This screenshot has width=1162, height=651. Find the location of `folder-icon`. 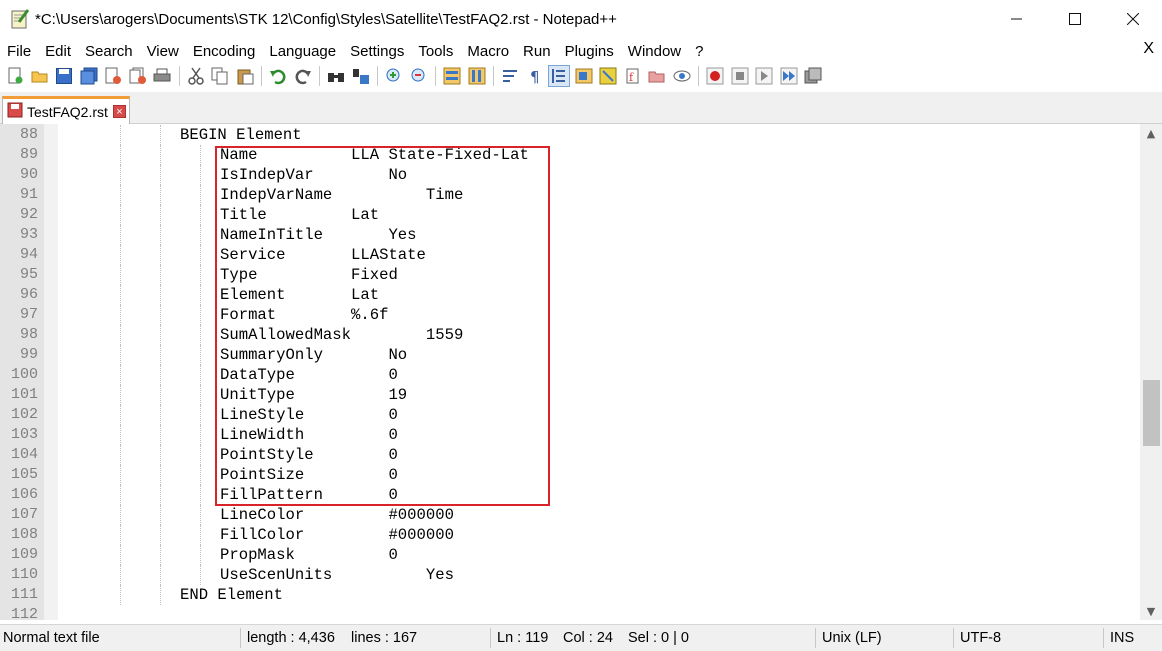

folder-icon is located at coordinates (657, 76).